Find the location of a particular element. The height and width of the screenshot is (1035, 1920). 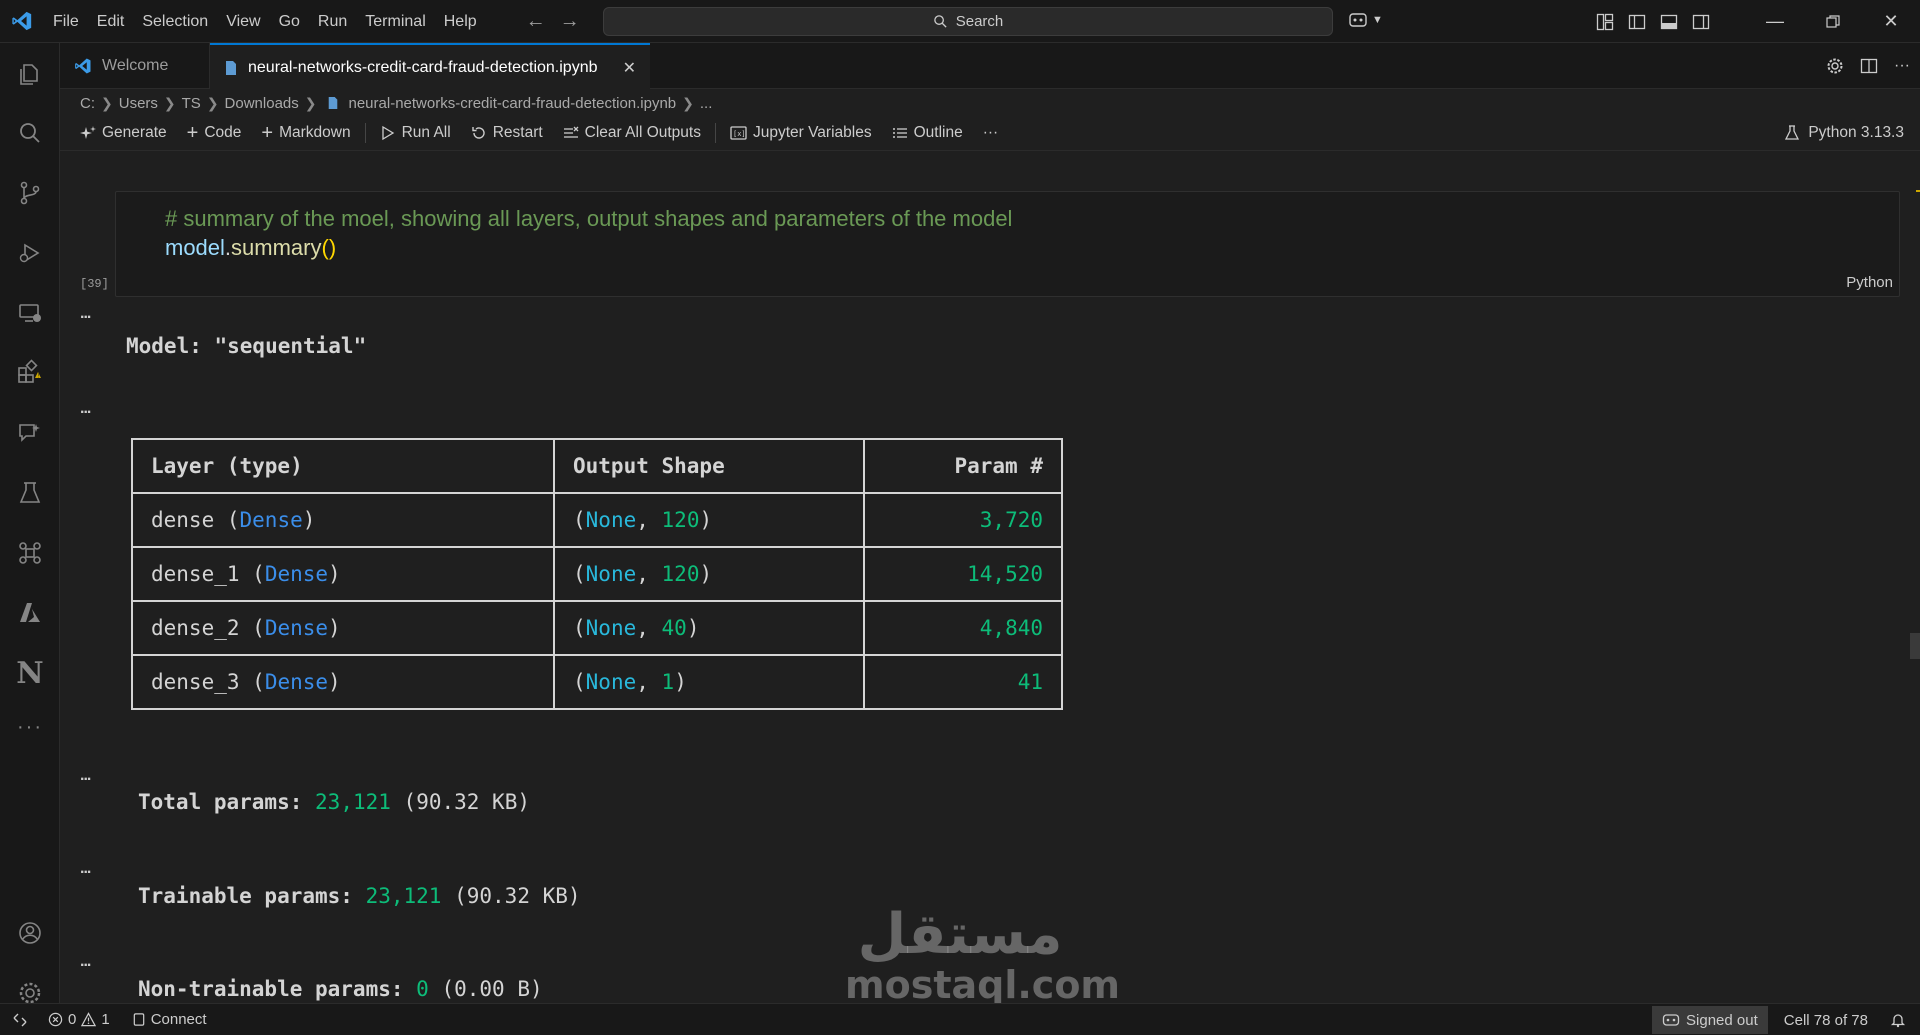

extensions-icon: ! is located at coordinates (30, 373).